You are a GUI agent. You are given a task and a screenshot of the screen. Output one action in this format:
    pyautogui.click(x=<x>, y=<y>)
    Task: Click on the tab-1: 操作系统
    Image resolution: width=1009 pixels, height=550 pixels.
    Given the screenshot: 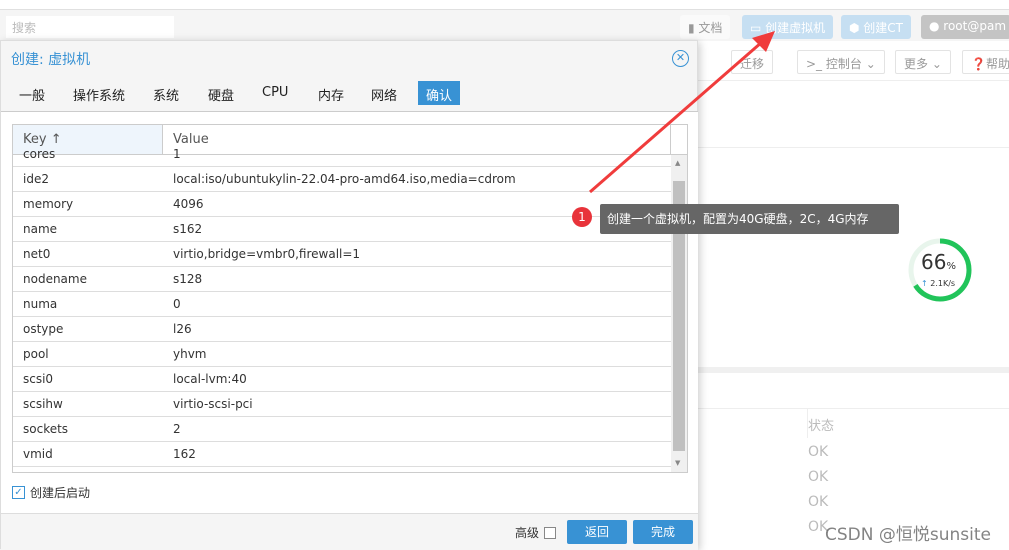 What is the action you would take?
    pyautogui.click(x=99, y=93)
    